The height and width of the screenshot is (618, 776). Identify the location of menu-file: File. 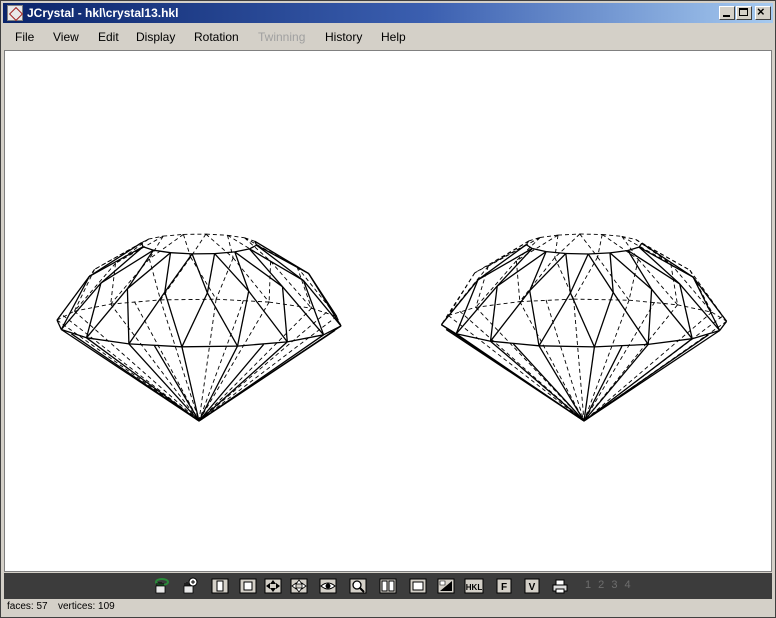
(24, 37).